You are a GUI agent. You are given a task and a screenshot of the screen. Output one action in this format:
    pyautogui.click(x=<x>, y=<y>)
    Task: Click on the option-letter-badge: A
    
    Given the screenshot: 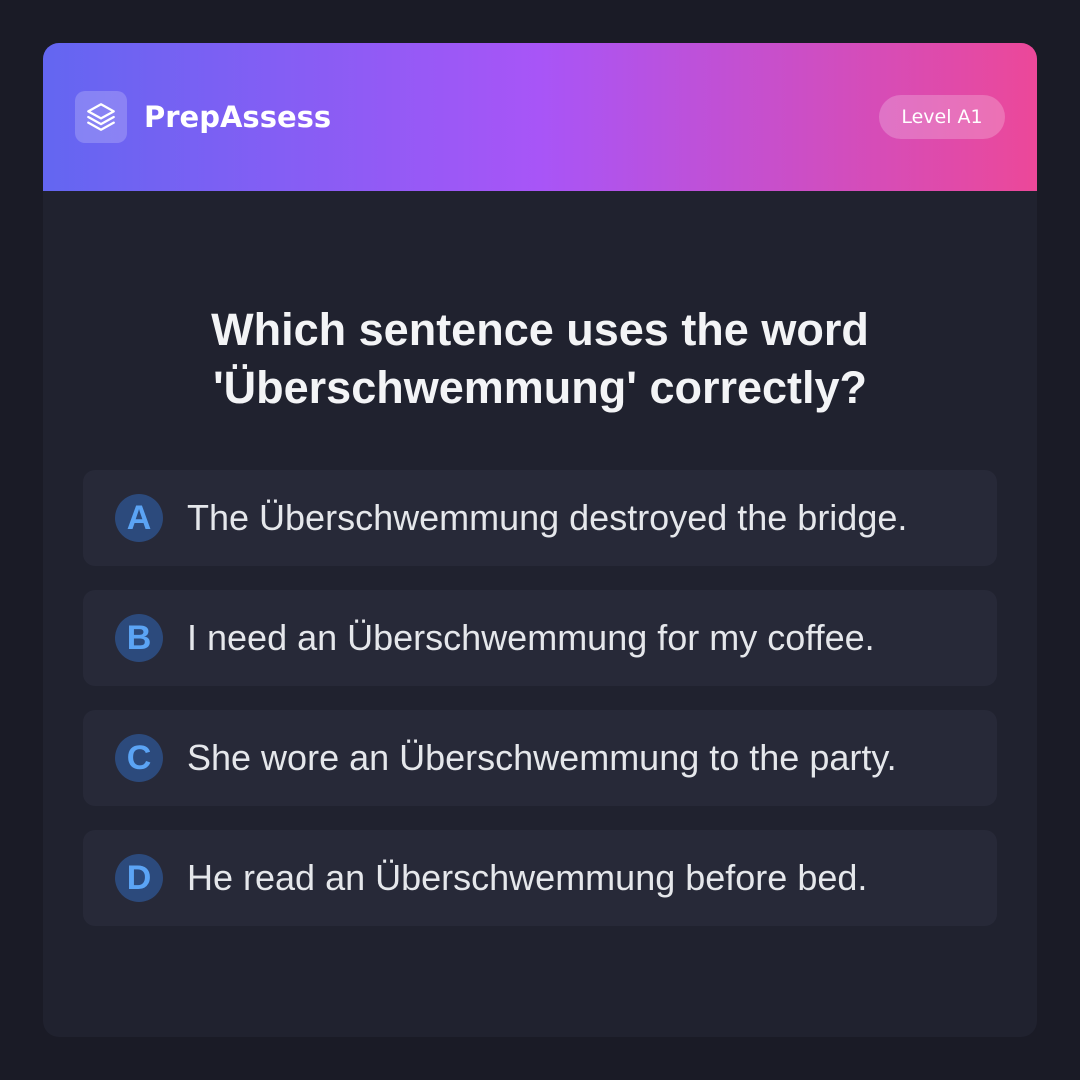 What is the action you would take?
    pyautogui.click(x=139, y=518)
    